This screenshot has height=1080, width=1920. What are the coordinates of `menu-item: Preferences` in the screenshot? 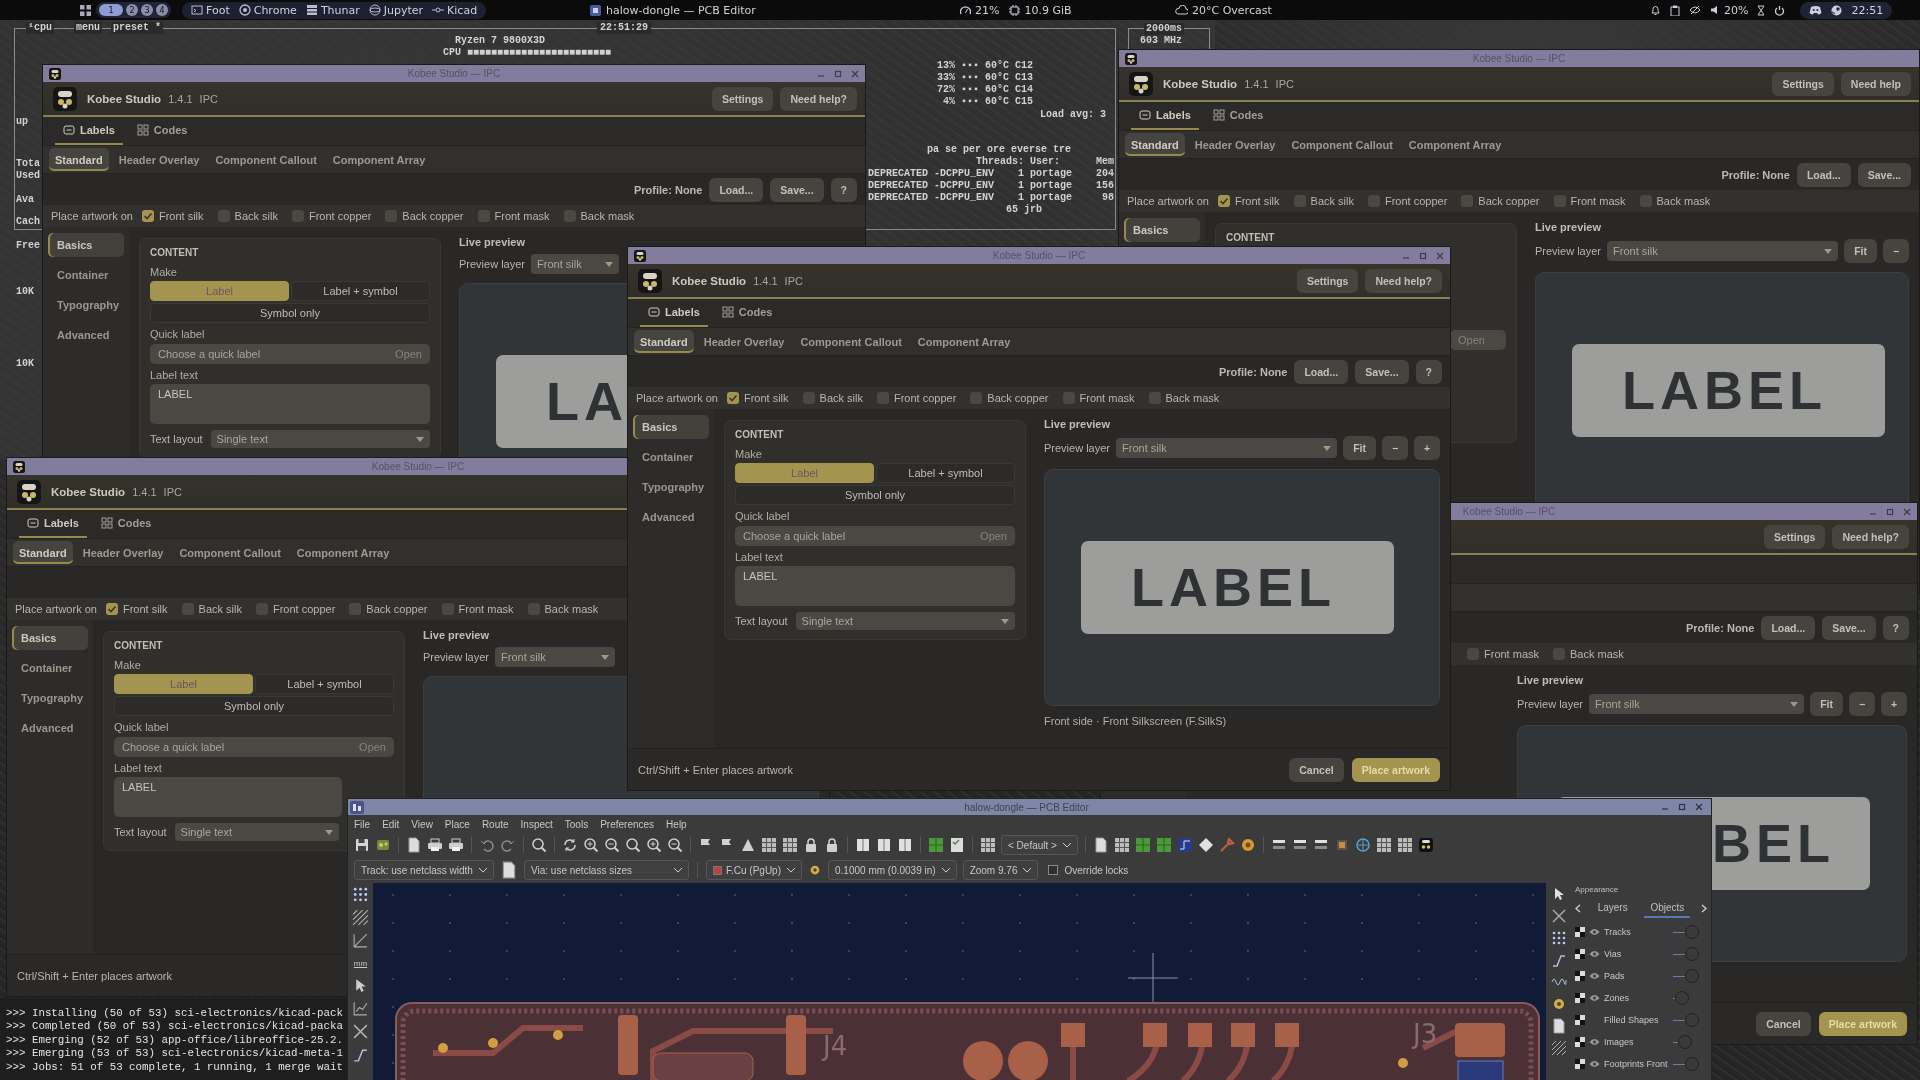 It's located at (627, 824).